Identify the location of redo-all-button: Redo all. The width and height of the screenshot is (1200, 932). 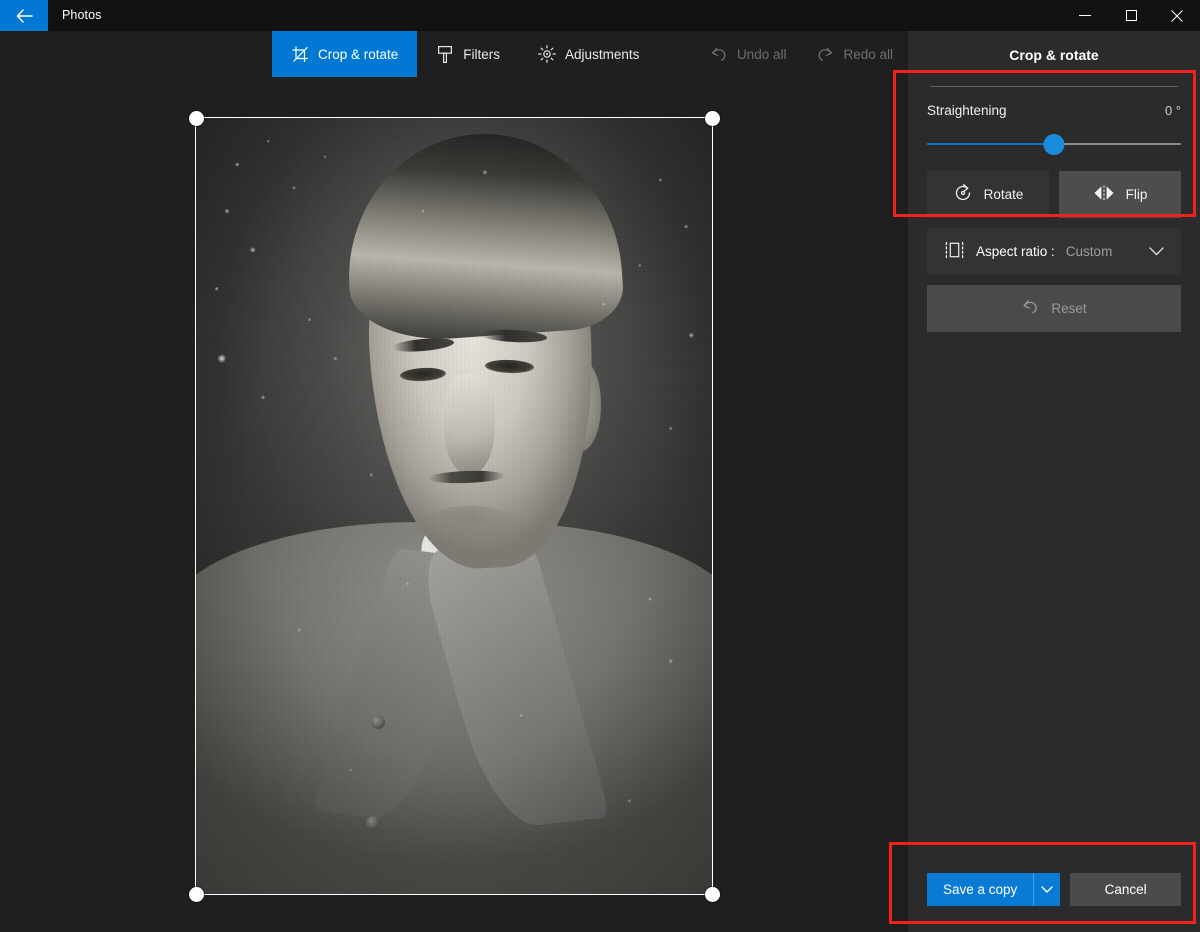
(854, 54).